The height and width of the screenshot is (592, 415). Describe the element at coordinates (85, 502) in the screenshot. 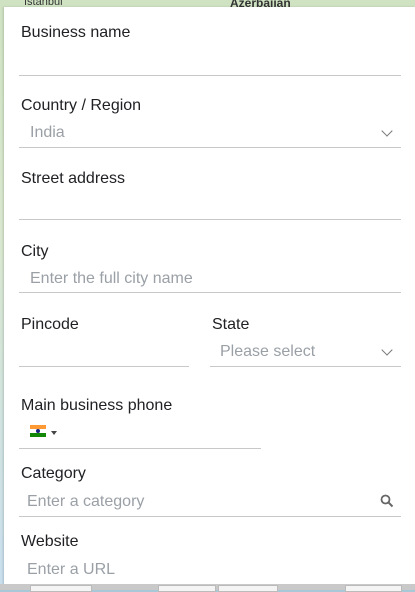

I see `category-input: Enter a category` at that location.